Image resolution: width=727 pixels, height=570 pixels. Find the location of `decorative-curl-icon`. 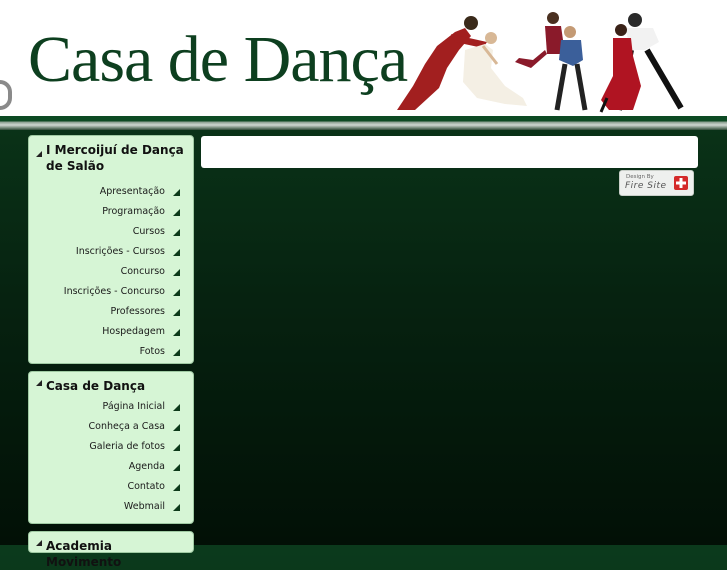

decorative-curl-icon is located at coordinates (6, 95).